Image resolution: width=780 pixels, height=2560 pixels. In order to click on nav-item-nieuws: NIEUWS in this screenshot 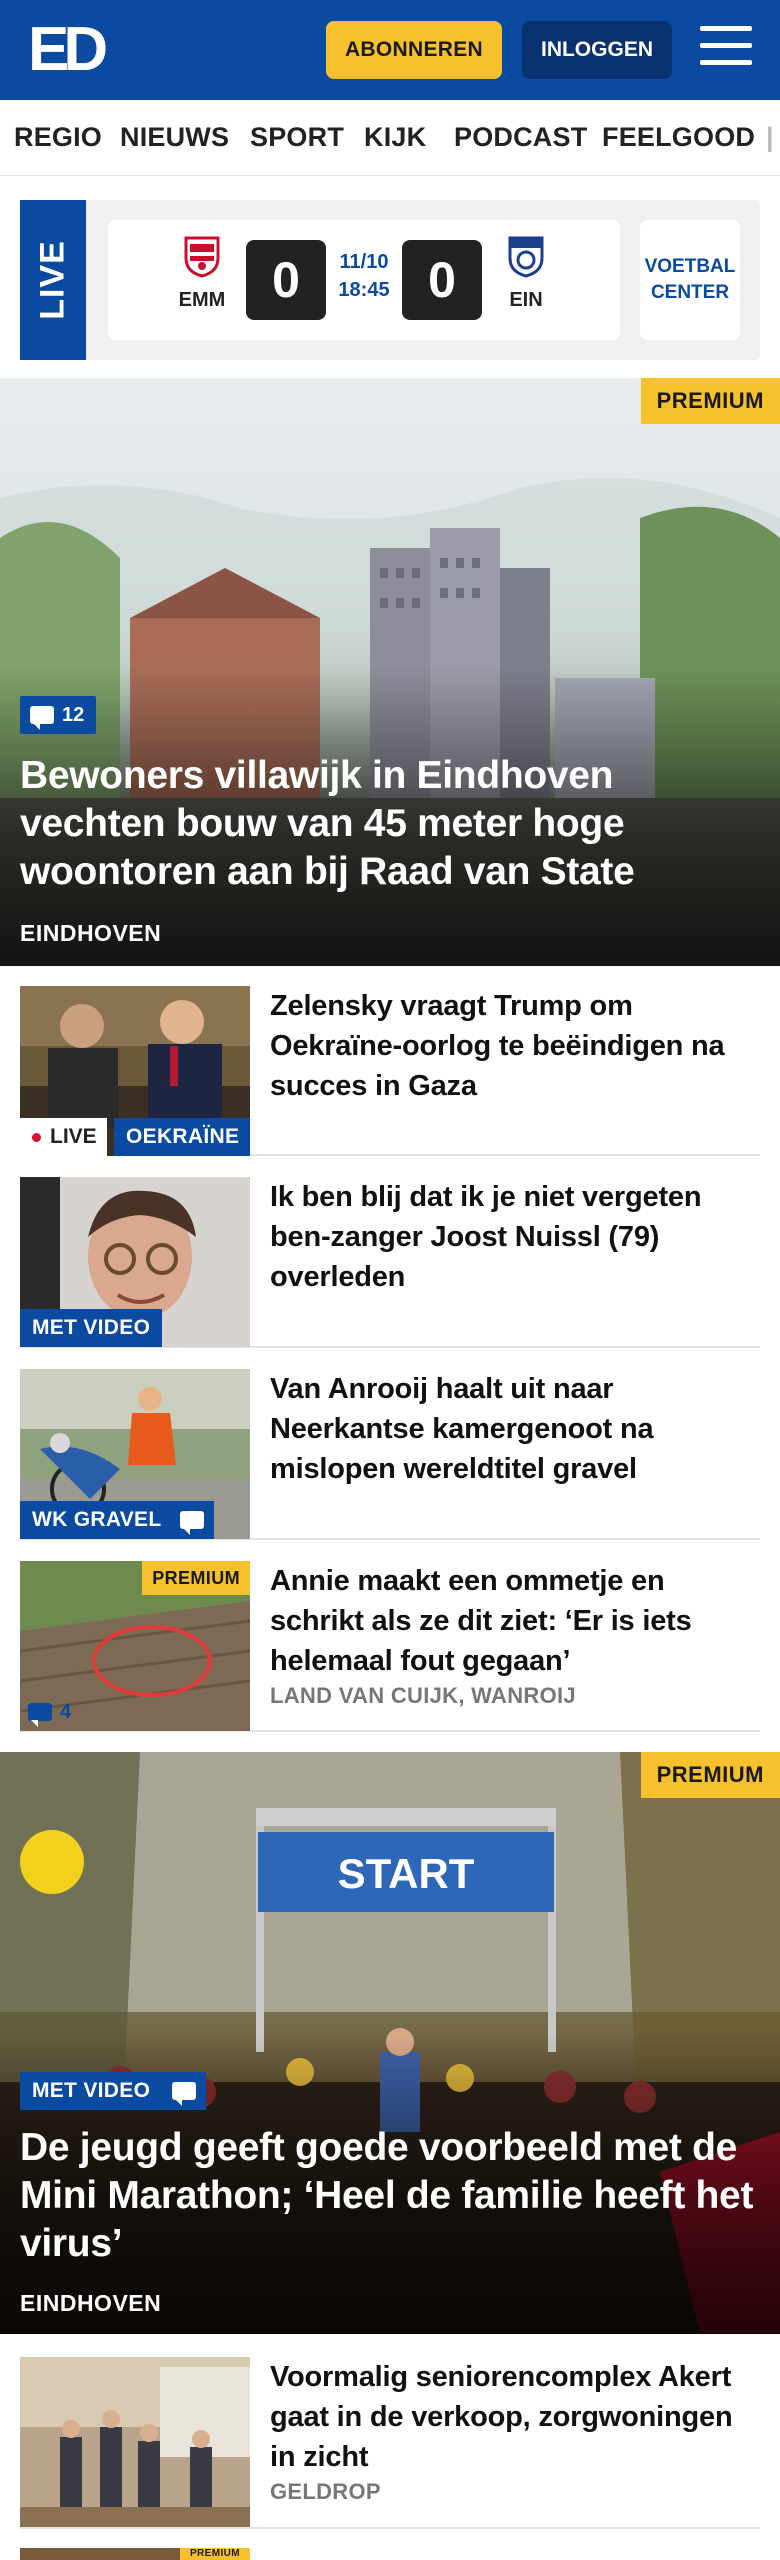, I will do `click(174, 137)`.